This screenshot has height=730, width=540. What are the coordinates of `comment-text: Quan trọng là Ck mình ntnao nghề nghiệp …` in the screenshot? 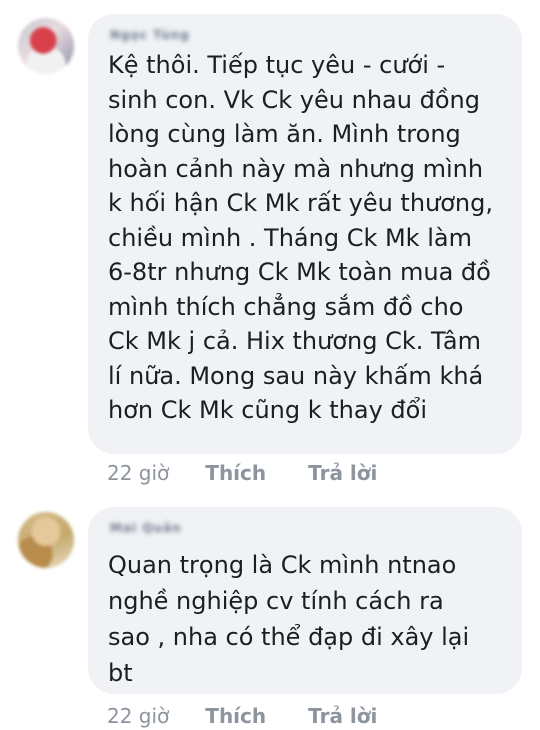 It's located at (289, 619).